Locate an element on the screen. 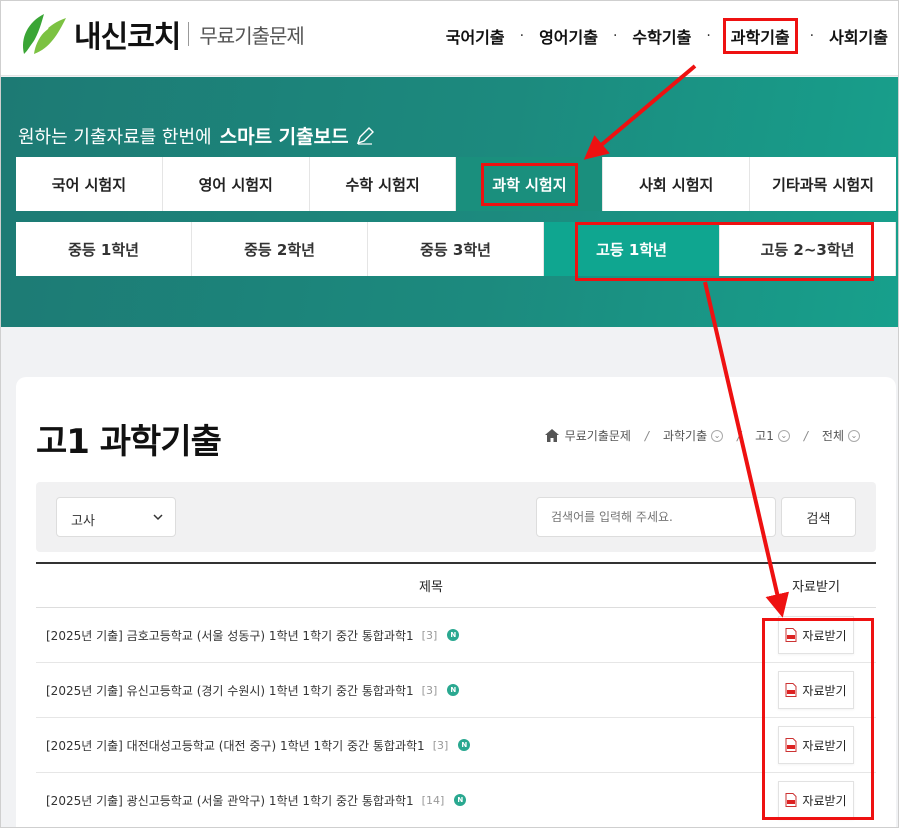 This screenshot has height=828, width=899. tab-math-exam: 수학 시험지 is located at coordinates (383, 184).